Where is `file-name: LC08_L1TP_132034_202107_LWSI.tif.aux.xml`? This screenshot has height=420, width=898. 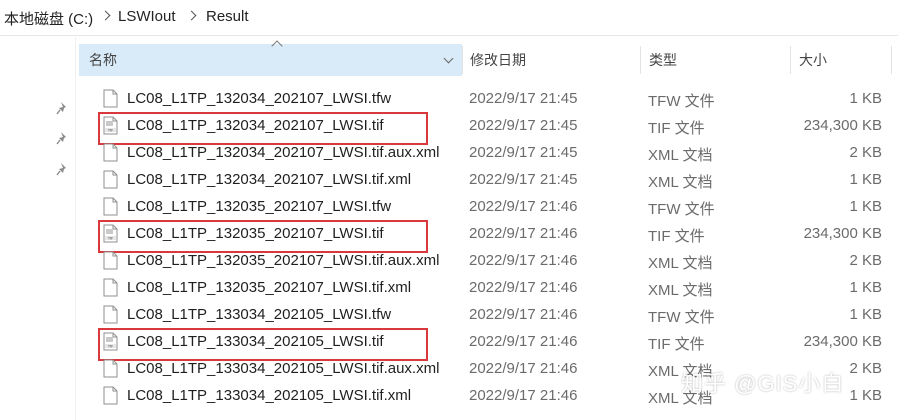
file-name: LC08_L1TP_132034_202107_LWSI.tif.aux.xml is located at coordinates (283, 152).